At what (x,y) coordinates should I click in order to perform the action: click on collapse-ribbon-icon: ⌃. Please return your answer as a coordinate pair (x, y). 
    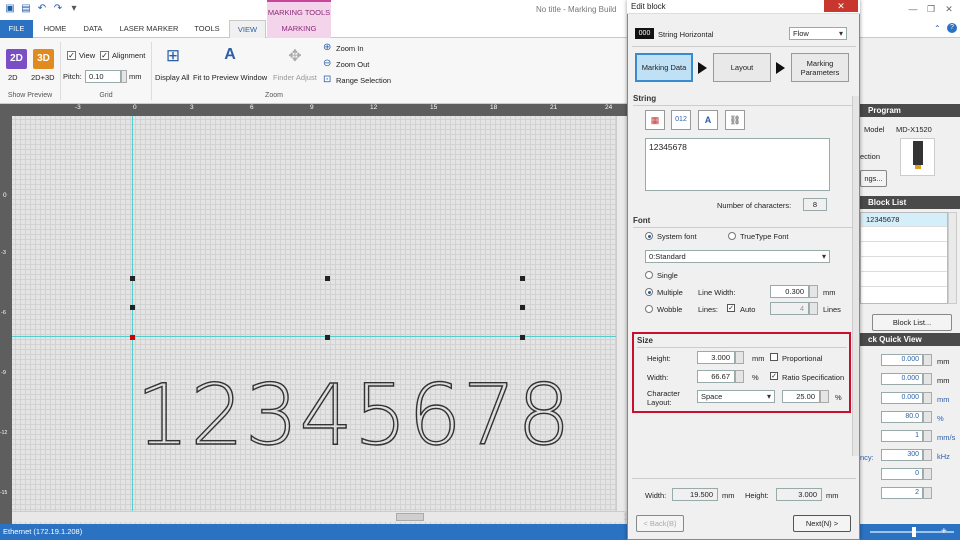
    Looking at the image, I should click on (939, 29).